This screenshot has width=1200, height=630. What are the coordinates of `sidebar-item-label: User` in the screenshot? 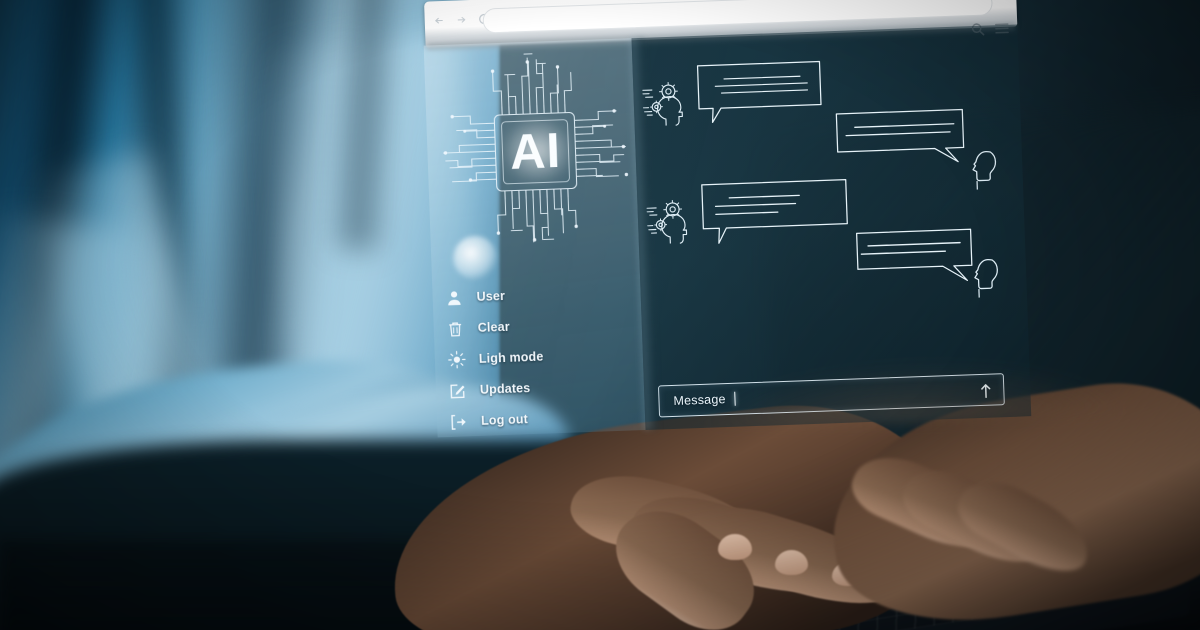 It's located at (491, 296).